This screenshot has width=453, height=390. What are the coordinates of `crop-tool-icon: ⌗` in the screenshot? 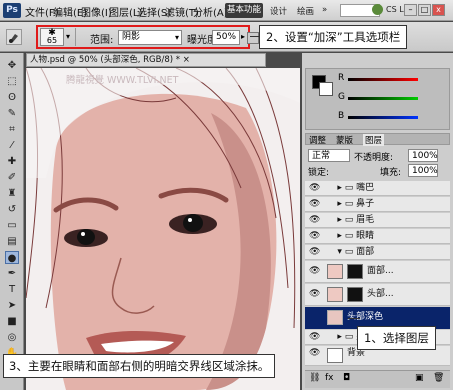 It's located at (12, 129).